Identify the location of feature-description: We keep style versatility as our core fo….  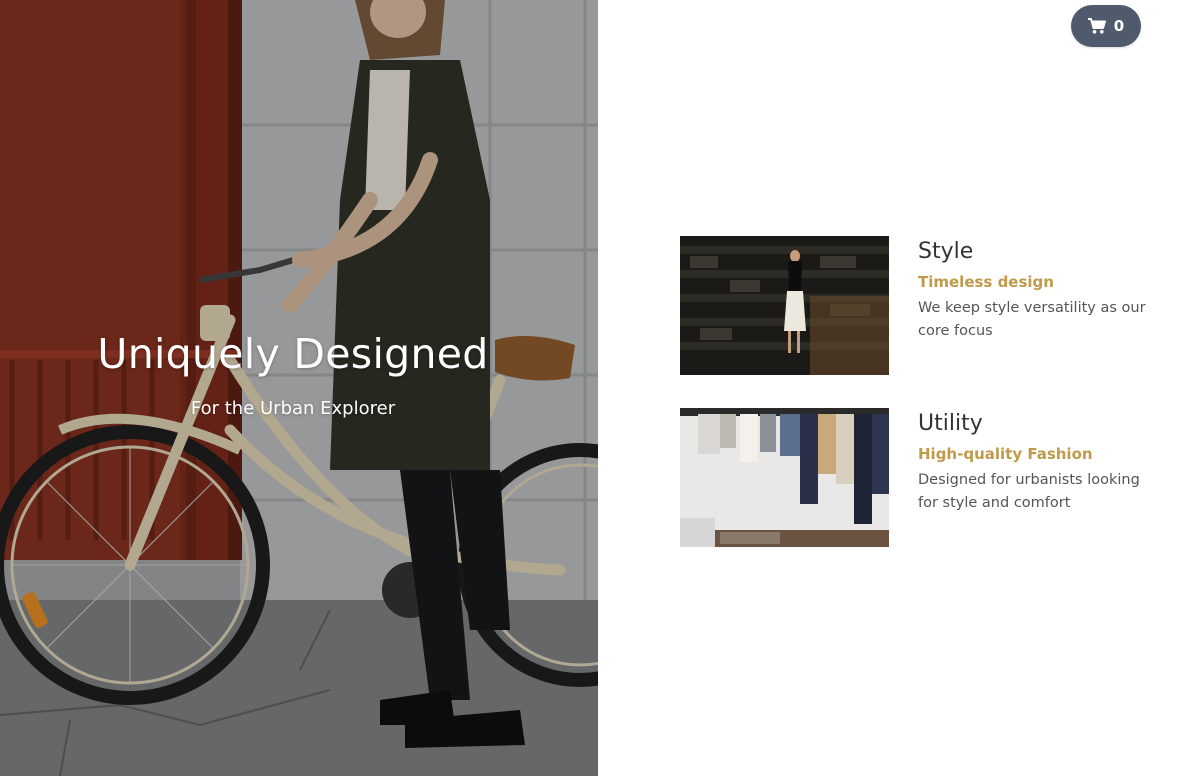
(1032, 319).